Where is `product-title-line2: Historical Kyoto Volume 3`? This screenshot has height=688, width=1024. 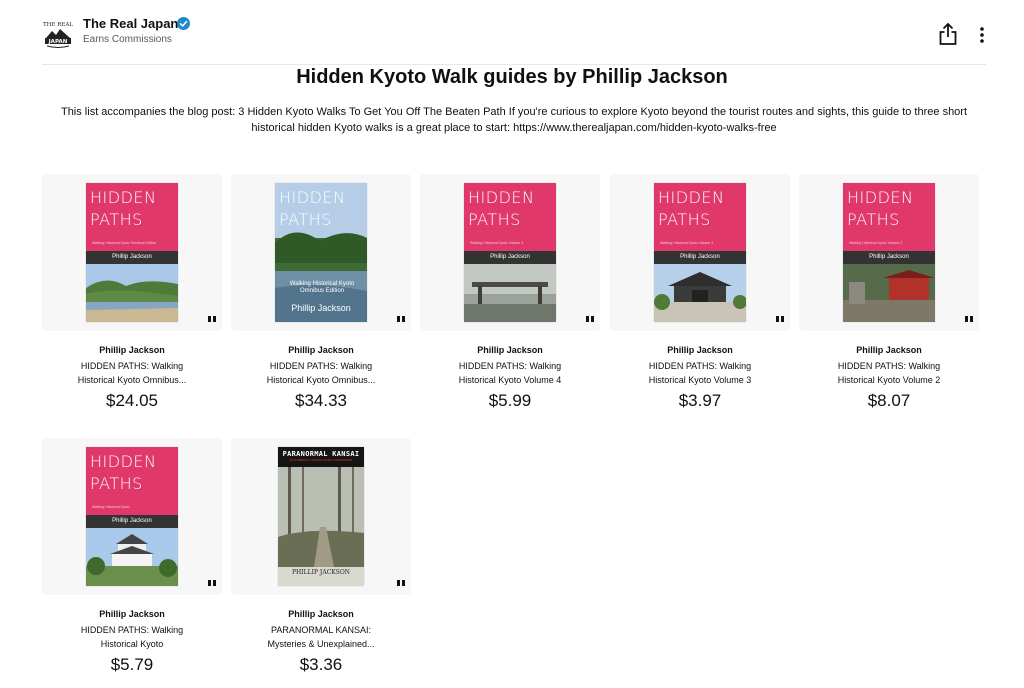 product-title-line2: Historical Kyoto Volume 3 is located at coordinates (700, 380).